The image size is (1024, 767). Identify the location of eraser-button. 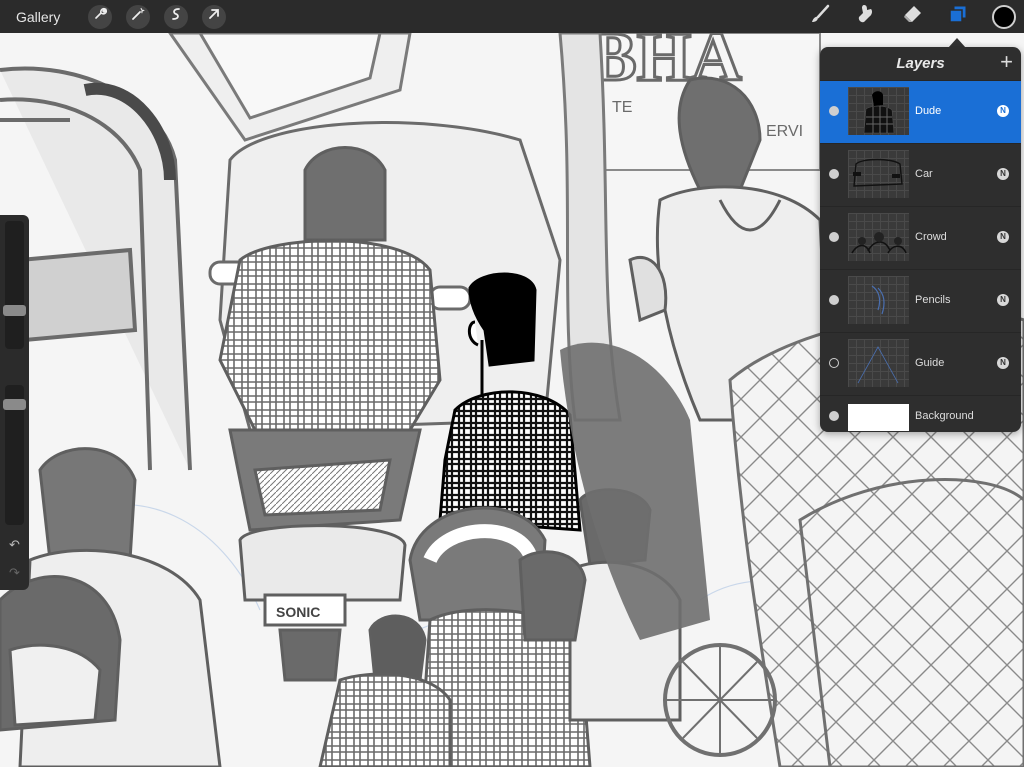
(912, 17).